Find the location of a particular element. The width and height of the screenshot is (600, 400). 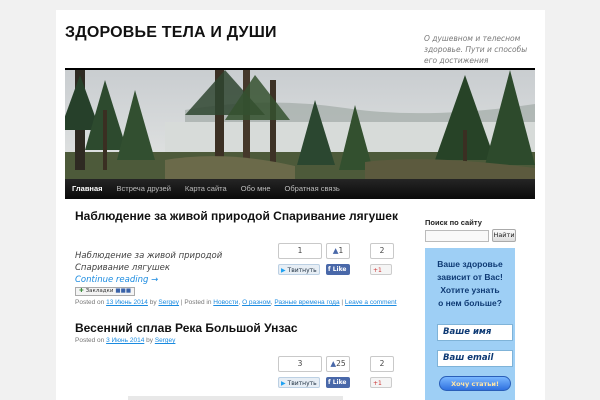

fb-count-value: 25 is located at coordinates (341, 363).